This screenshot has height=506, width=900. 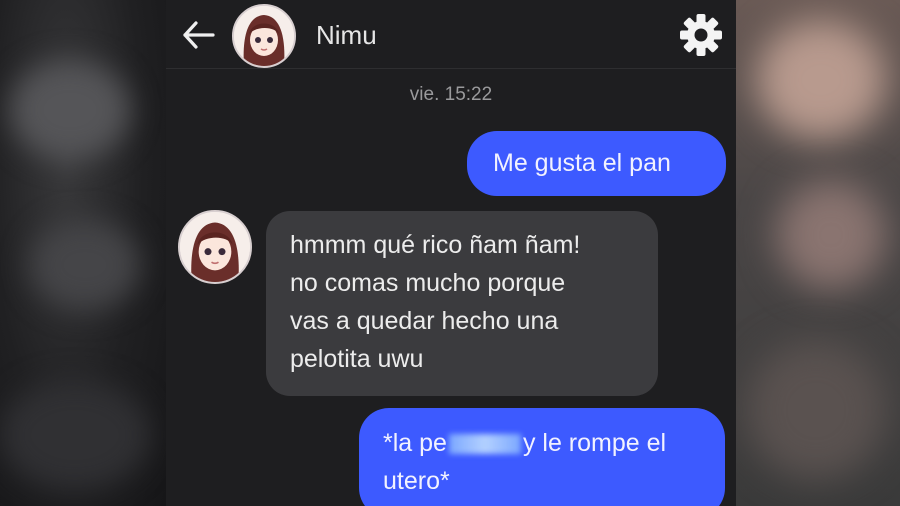 I want to click on sender-avatar, so click(x=215, y=247).